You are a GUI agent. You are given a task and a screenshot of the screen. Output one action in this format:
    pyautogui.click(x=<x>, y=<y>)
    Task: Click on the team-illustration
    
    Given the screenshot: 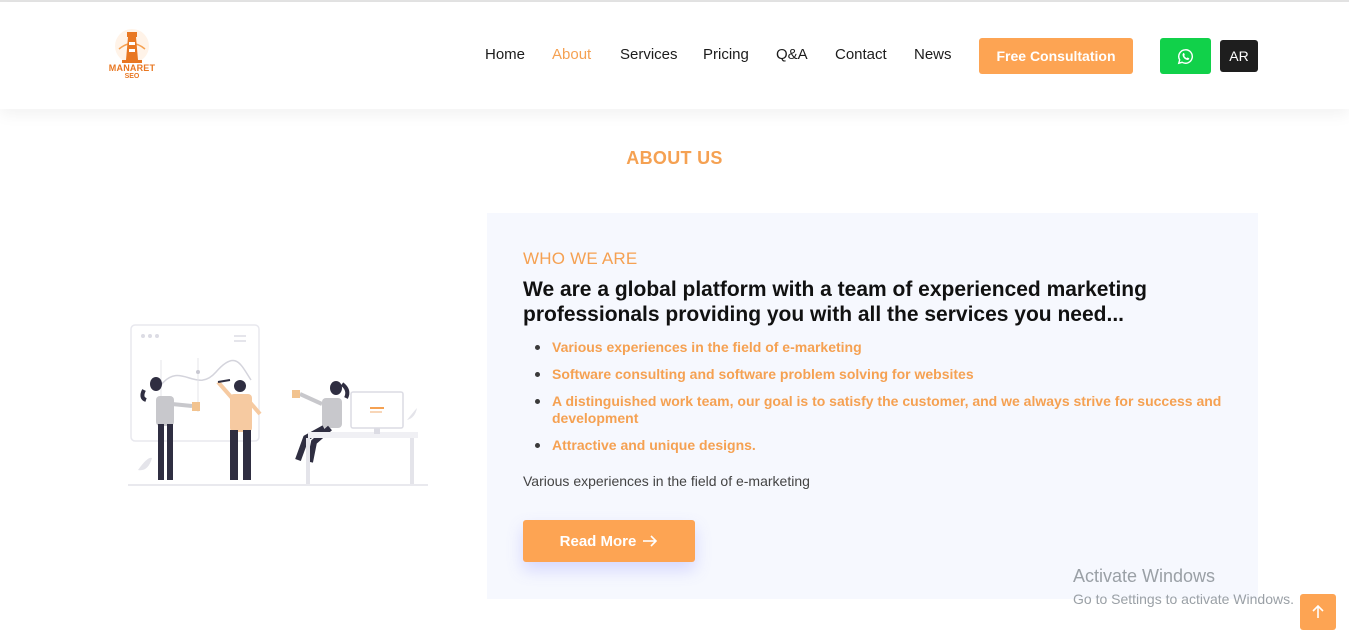 What is the action you would take?
    pyautogui.click(x=278, y=405)
    